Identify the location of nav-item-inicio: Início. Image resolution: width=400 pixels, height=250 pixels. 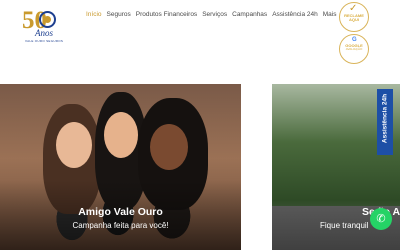
(94, 14).